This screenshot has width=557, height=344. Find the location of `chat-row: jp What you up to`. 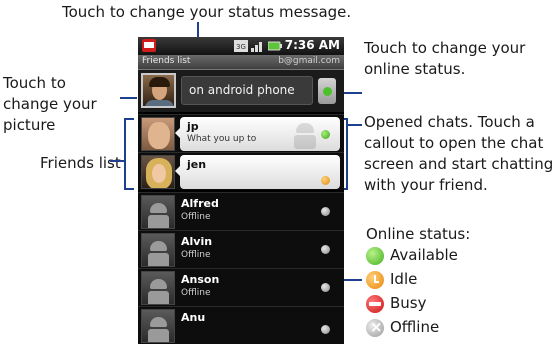

chat-row: jp What you up to is located at coordinates (241, 133).